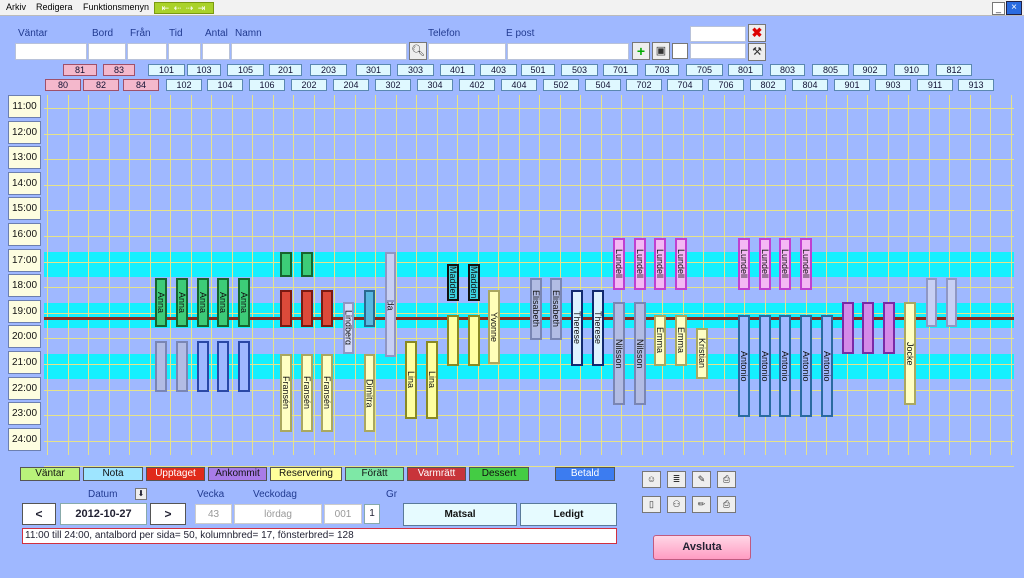 This screenshot has height=578, width=1024. I want to click on table-button-801: 801, so click(745, 70).